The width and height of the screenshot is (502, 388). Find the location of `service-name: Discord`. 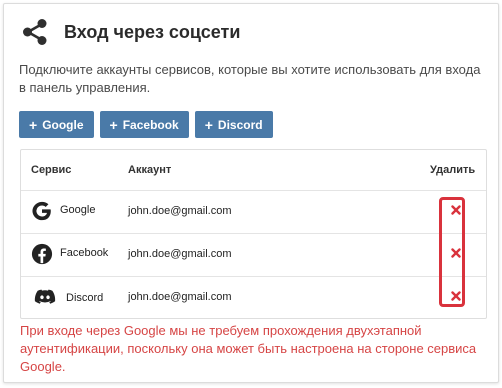

service-name: Discord is located at coordinates (85, 298).